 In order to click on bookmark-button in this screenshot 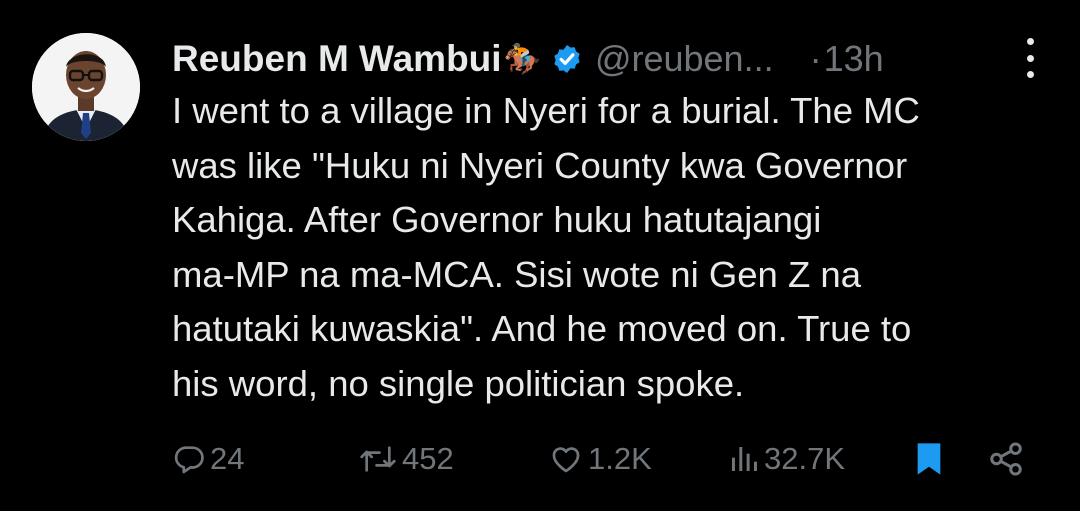, I will do `click(929, 459)`.